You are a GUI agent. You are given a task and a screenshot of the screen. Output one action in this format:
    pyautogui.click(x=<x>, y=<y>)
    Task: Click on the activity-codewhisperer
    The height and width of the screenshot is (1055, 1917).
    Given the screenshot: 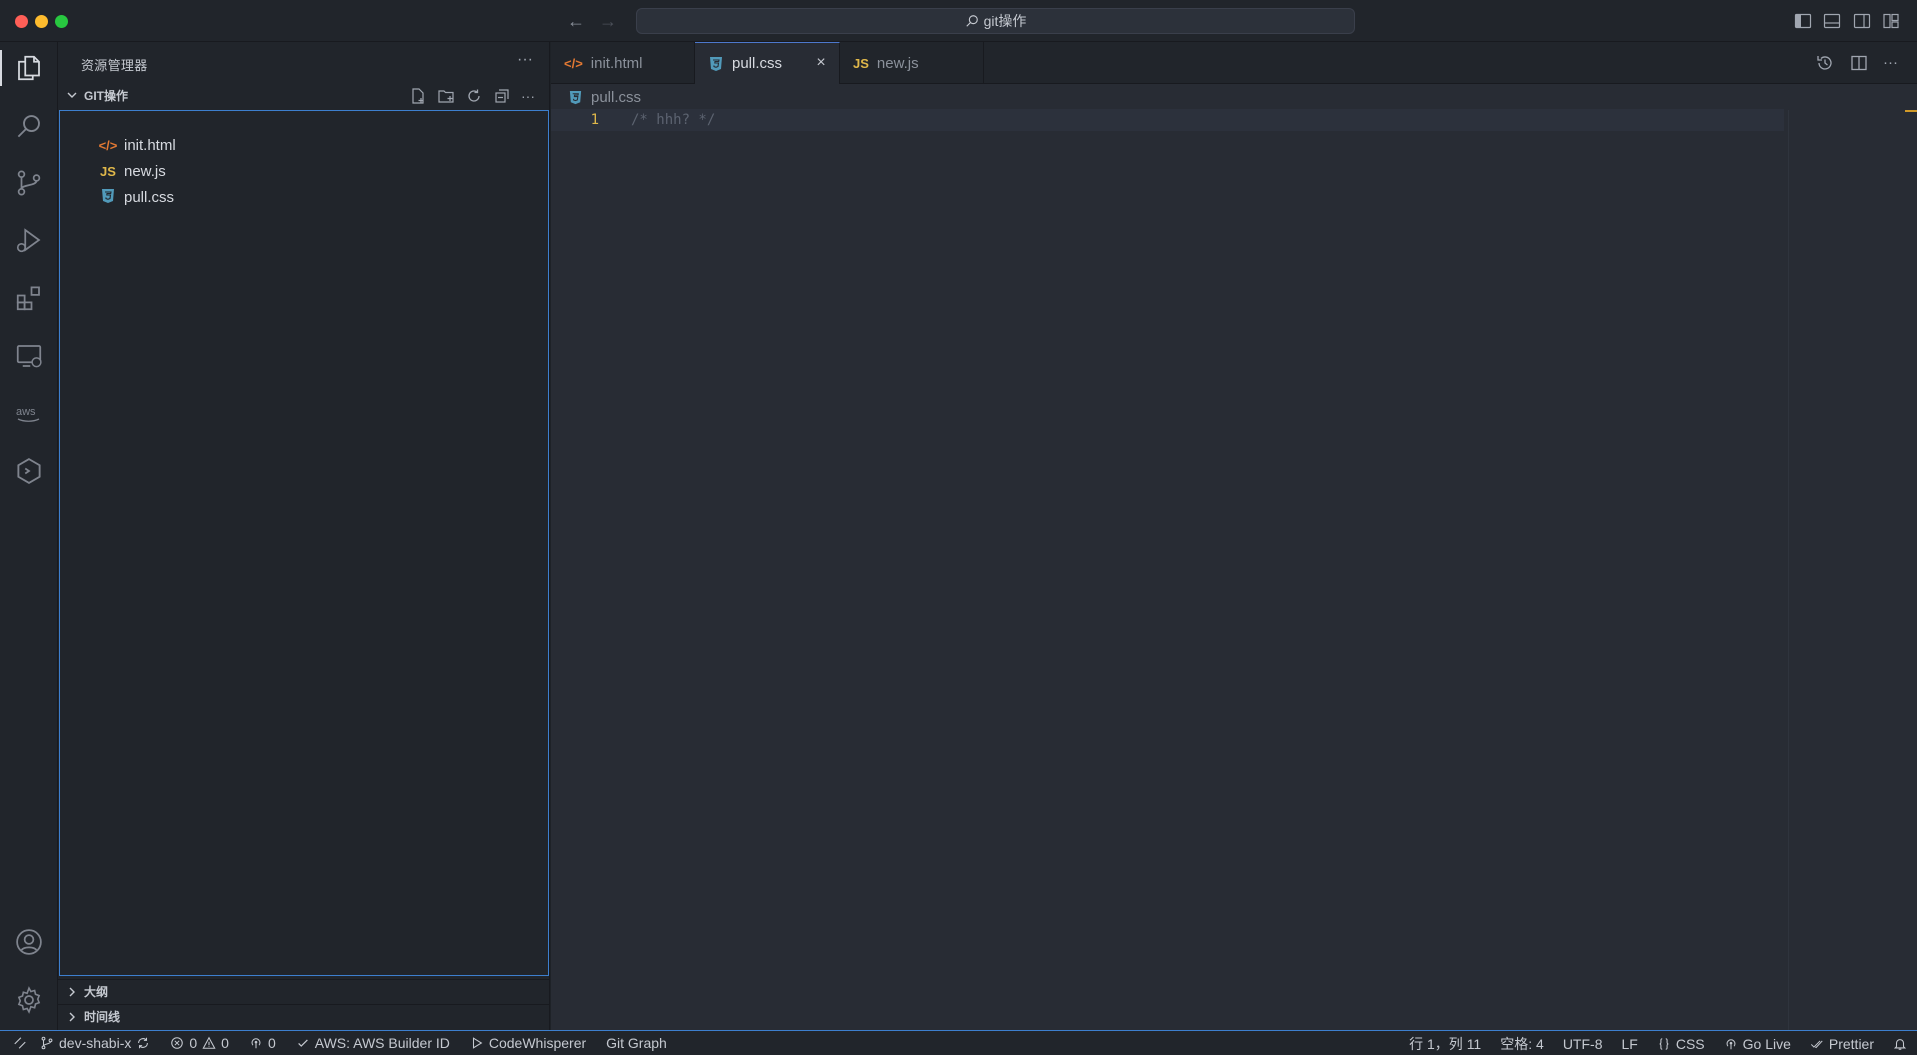 What is the action you would take?
    pyautogui.click(x=29, y=471)
    